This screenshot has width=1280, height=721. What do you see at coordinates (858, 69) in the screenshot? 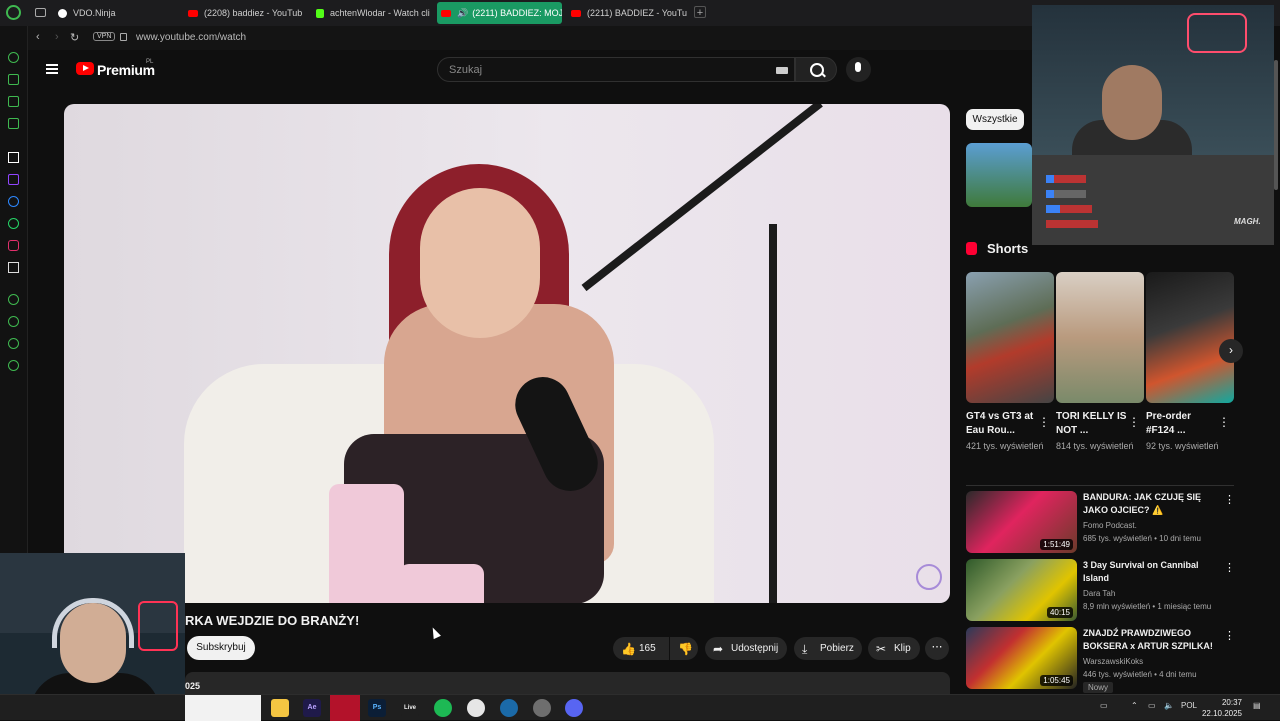
I see `voice-search-microphone-icon` at bounding box center [858, 69].